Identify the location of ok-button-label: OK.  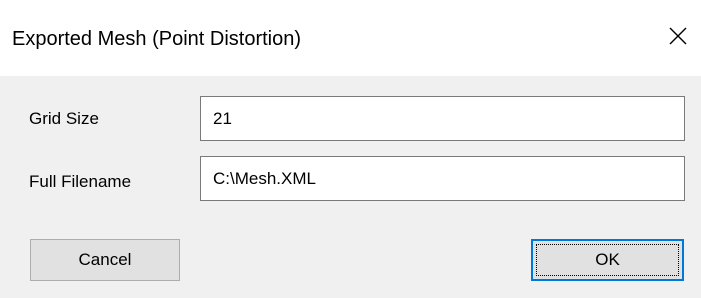
(607, 259).